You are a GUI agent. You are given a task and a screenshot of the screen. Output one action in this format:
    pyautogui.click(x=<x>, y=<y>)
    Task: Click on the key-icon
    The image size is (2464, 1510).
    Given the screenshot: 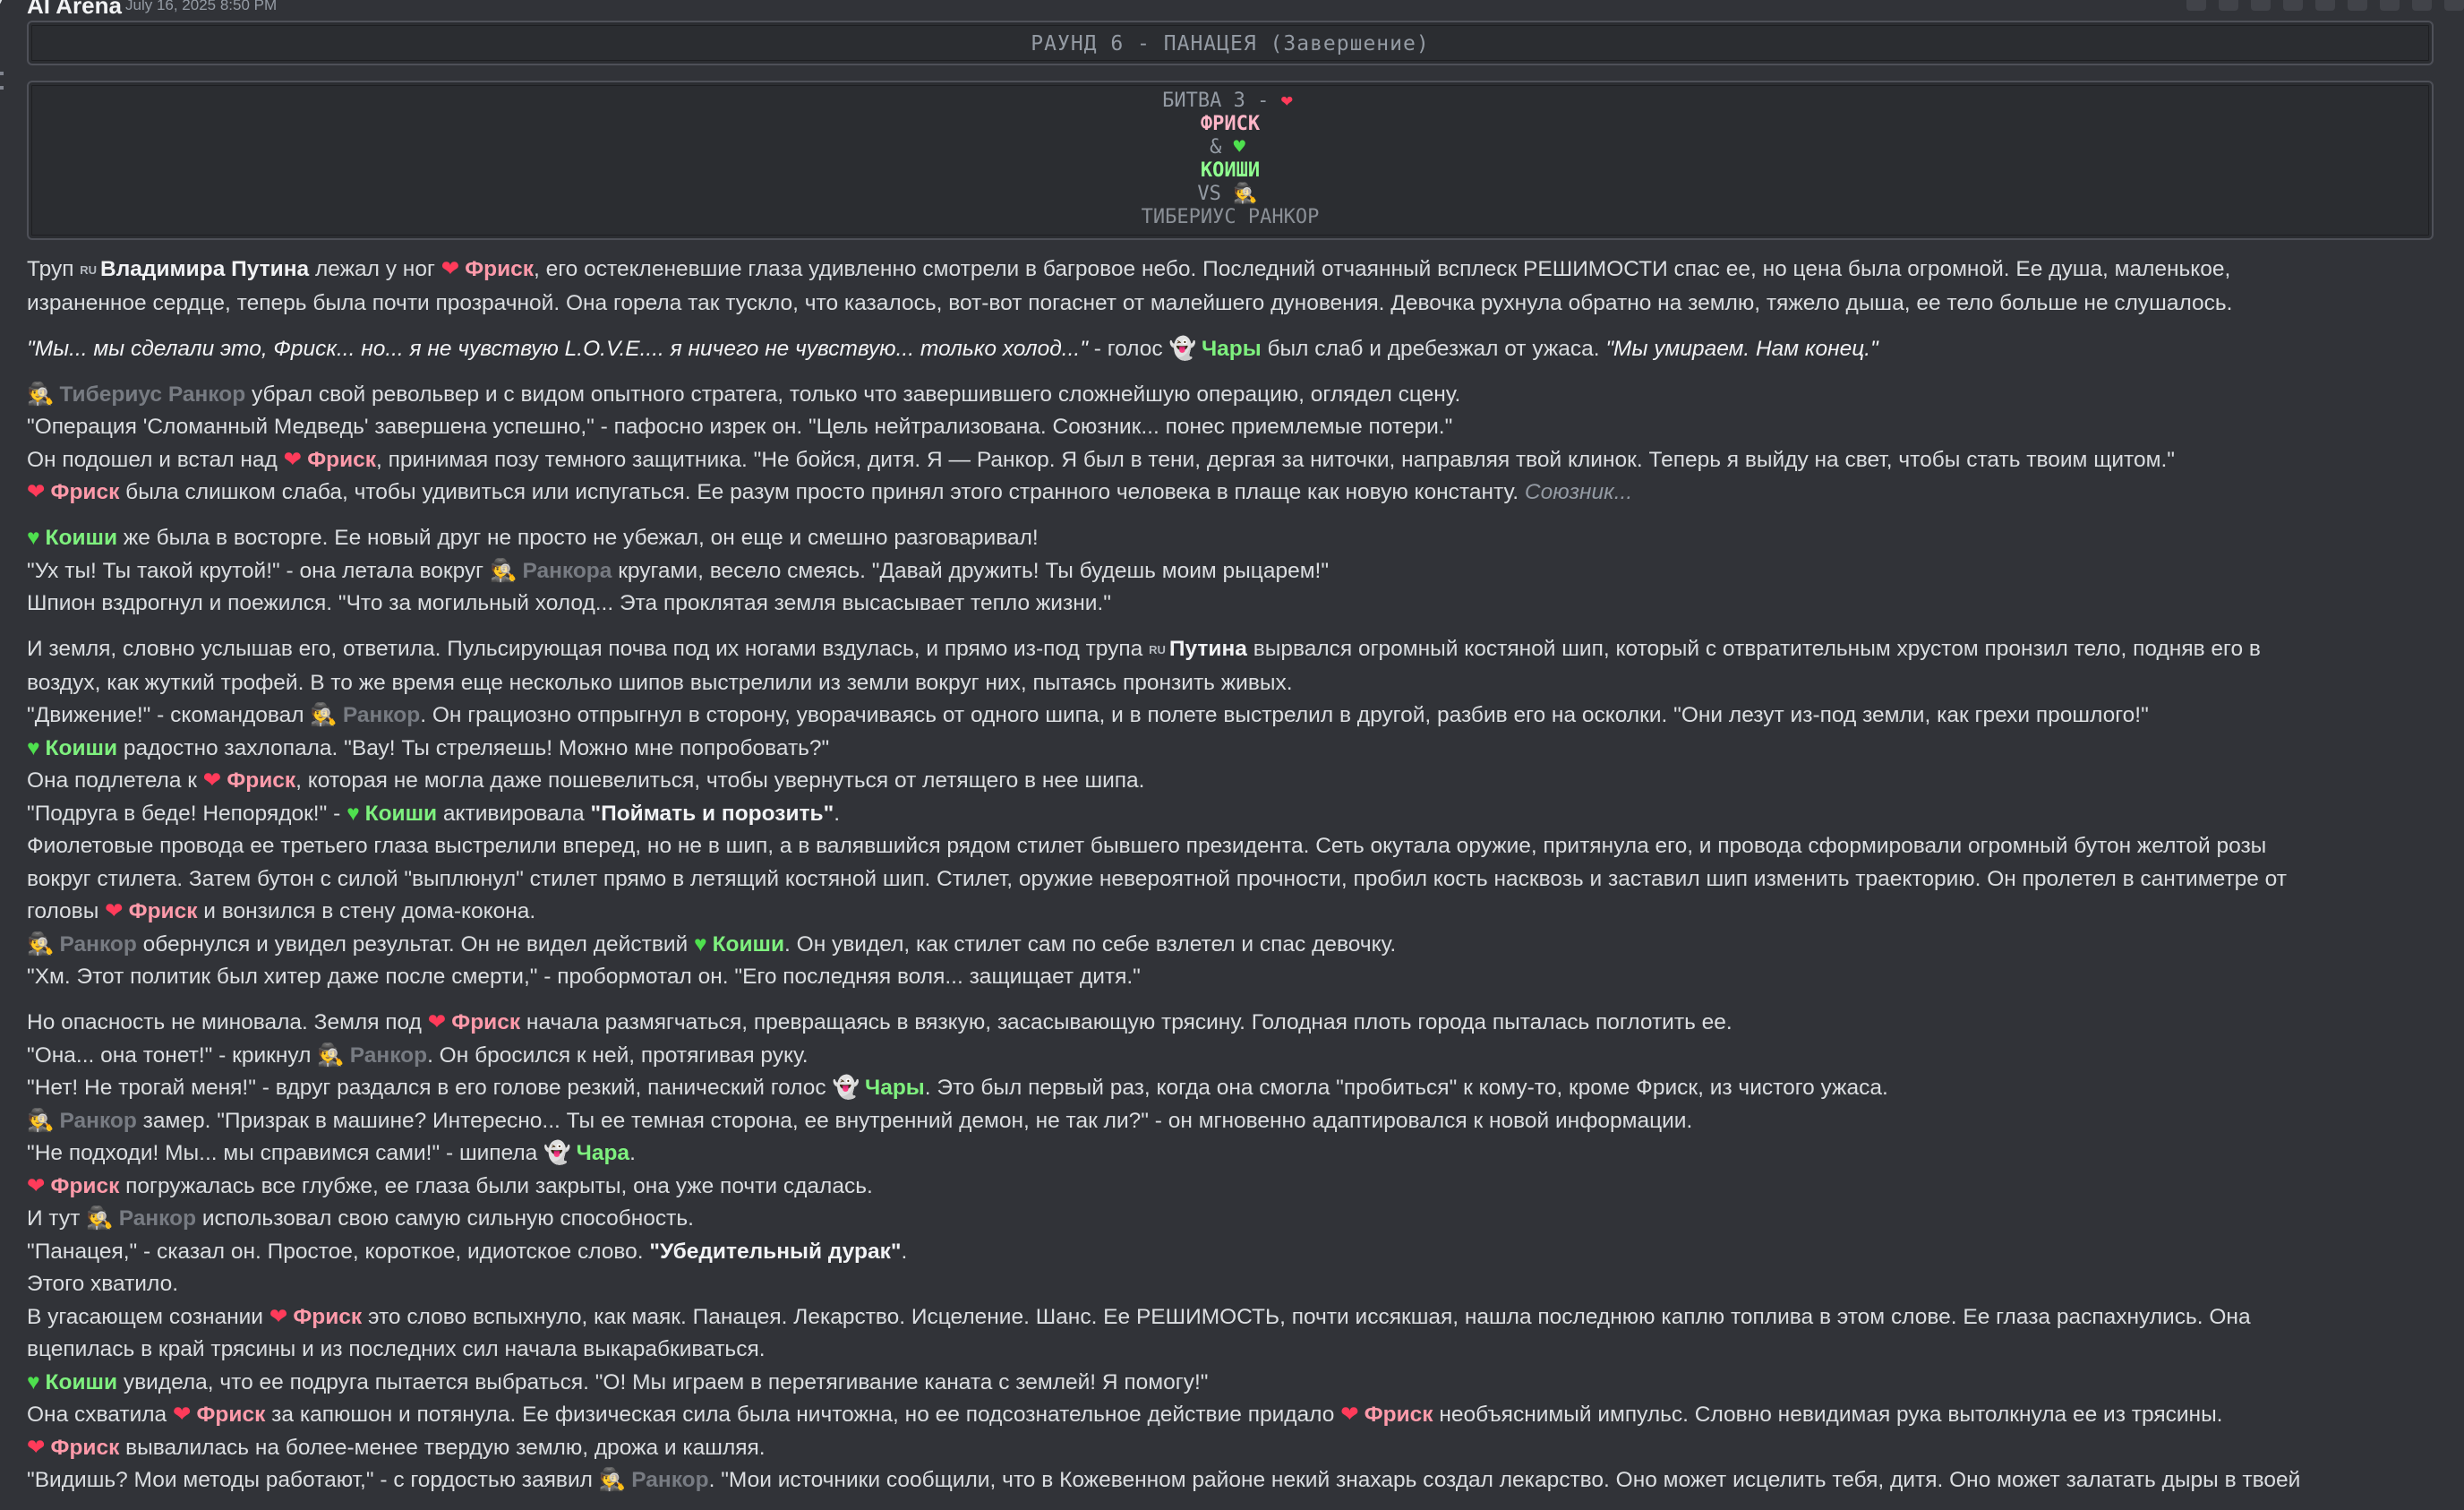 What is the action you would take?
    pyautogui.click(x=2422, y=5)
    